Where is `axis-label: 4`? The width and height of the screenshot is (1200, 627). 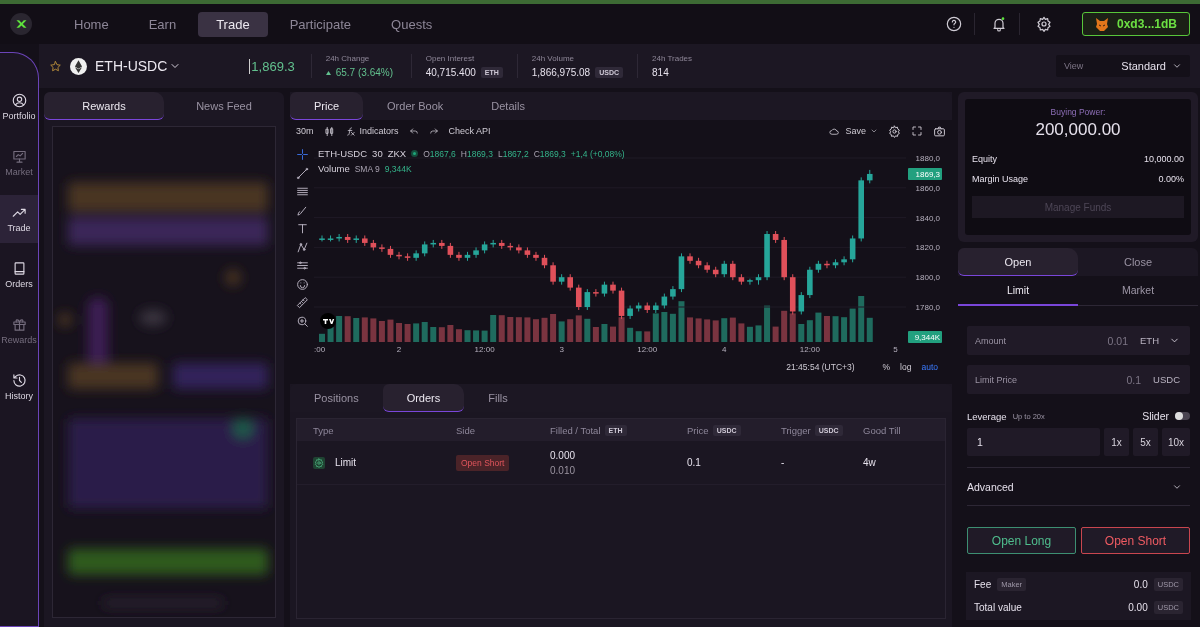
axis-label: 4 is located at coordinates (724, 349).